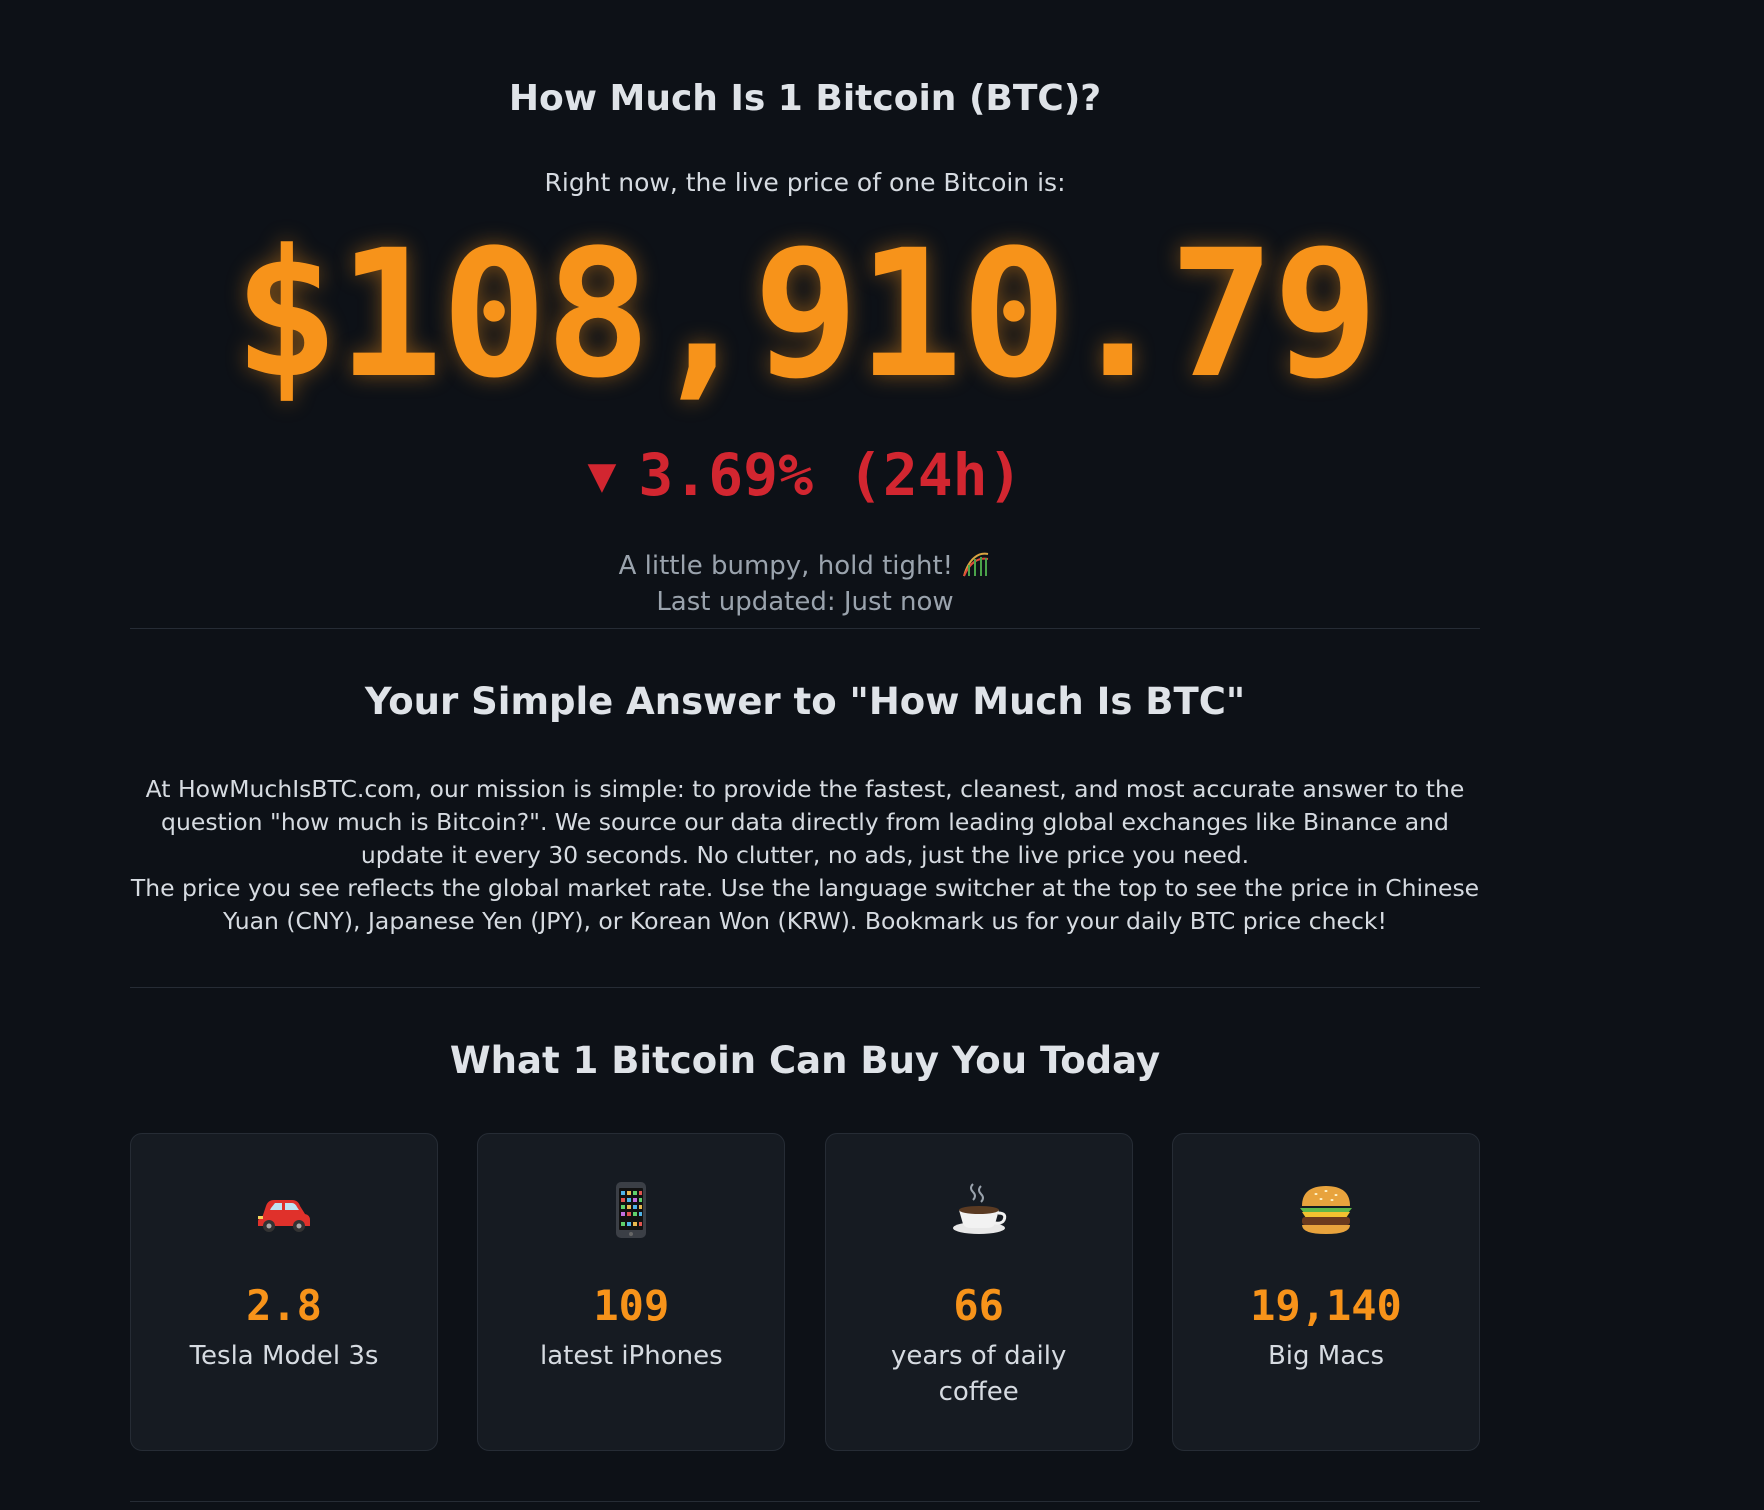 This screenshot has height=1510, width=1764. I want to click on buy-label: latest iPhones, so click(631, 1356).